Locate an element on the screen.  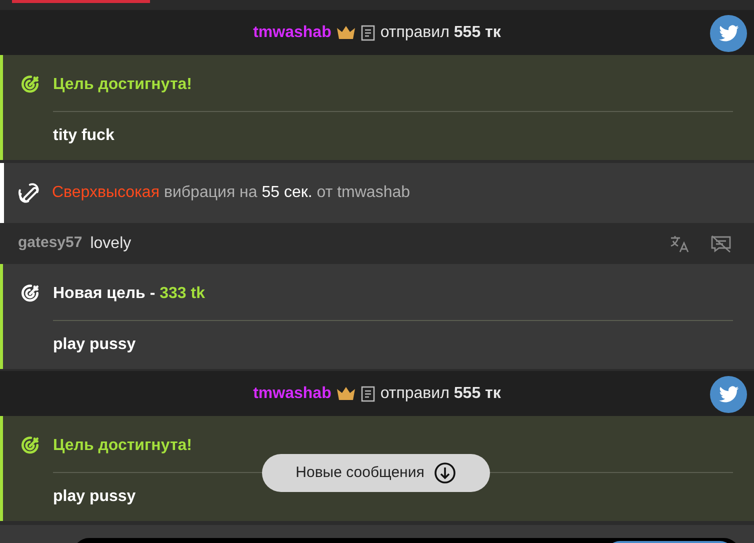
translate-icon is located at coordinates (680, 243).